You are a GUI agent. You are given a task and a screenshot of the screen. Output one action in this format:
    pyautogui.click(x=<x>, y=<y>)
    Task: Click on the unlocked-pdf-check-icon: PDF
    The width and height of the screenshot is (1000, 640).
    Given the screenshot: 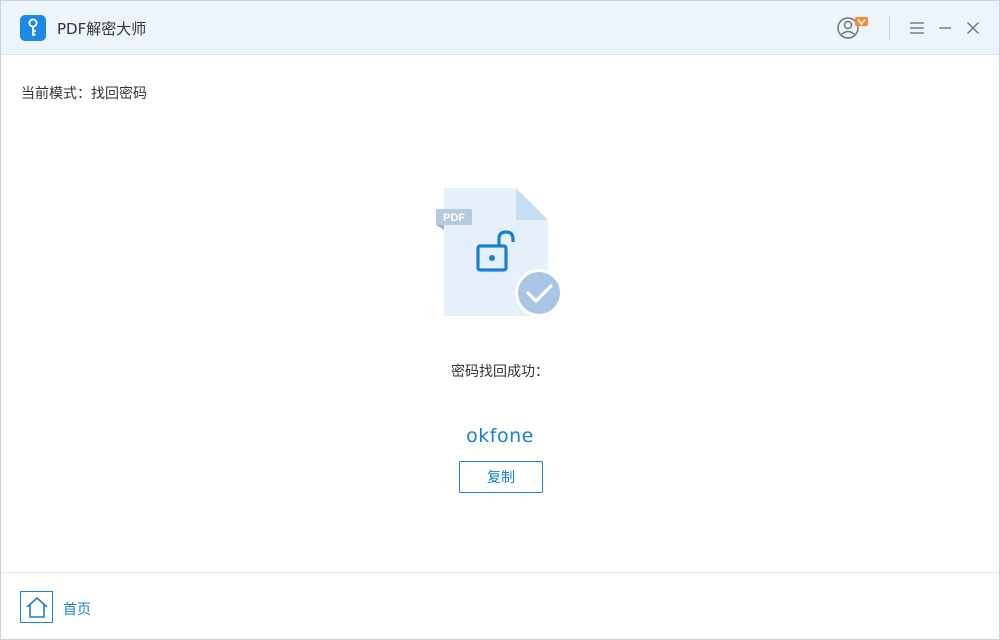 What is the action you would take?
    pyautogui.click(x=500, y=253)
    